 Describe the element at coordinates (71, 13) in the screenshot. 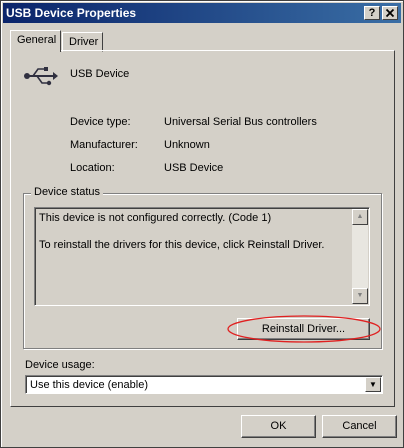

I see `window-title: USB Device Properties` at that location.